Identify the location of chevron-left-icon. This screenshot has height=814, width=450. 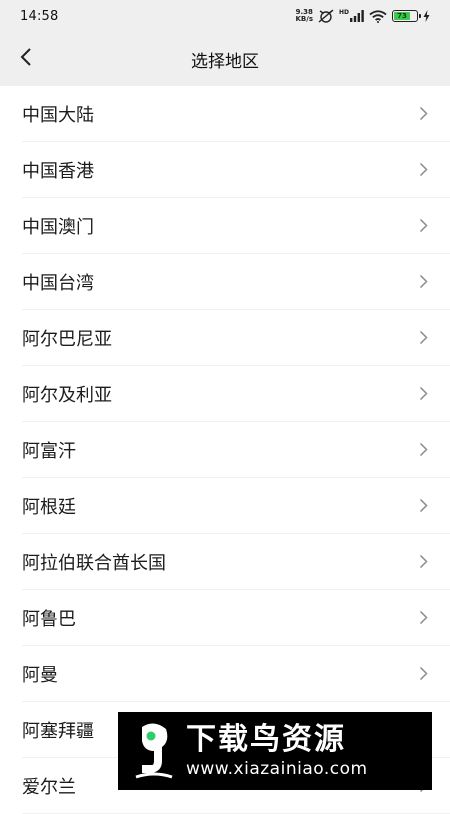
(26, 59).